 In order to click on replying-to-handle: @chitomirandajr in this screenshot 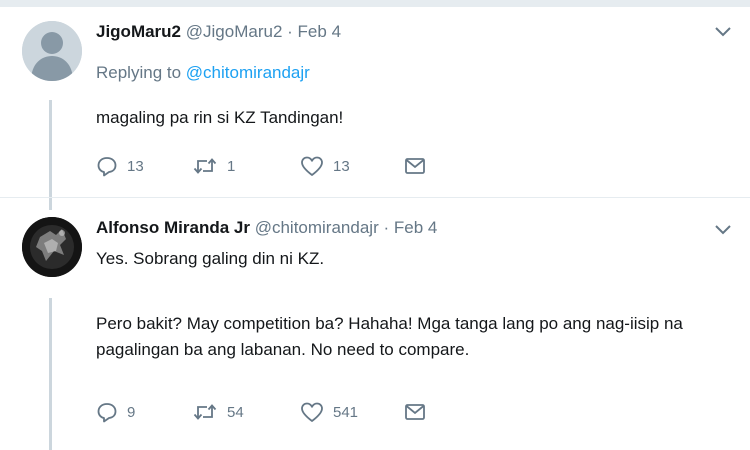, I will do `click(248, 72)`.